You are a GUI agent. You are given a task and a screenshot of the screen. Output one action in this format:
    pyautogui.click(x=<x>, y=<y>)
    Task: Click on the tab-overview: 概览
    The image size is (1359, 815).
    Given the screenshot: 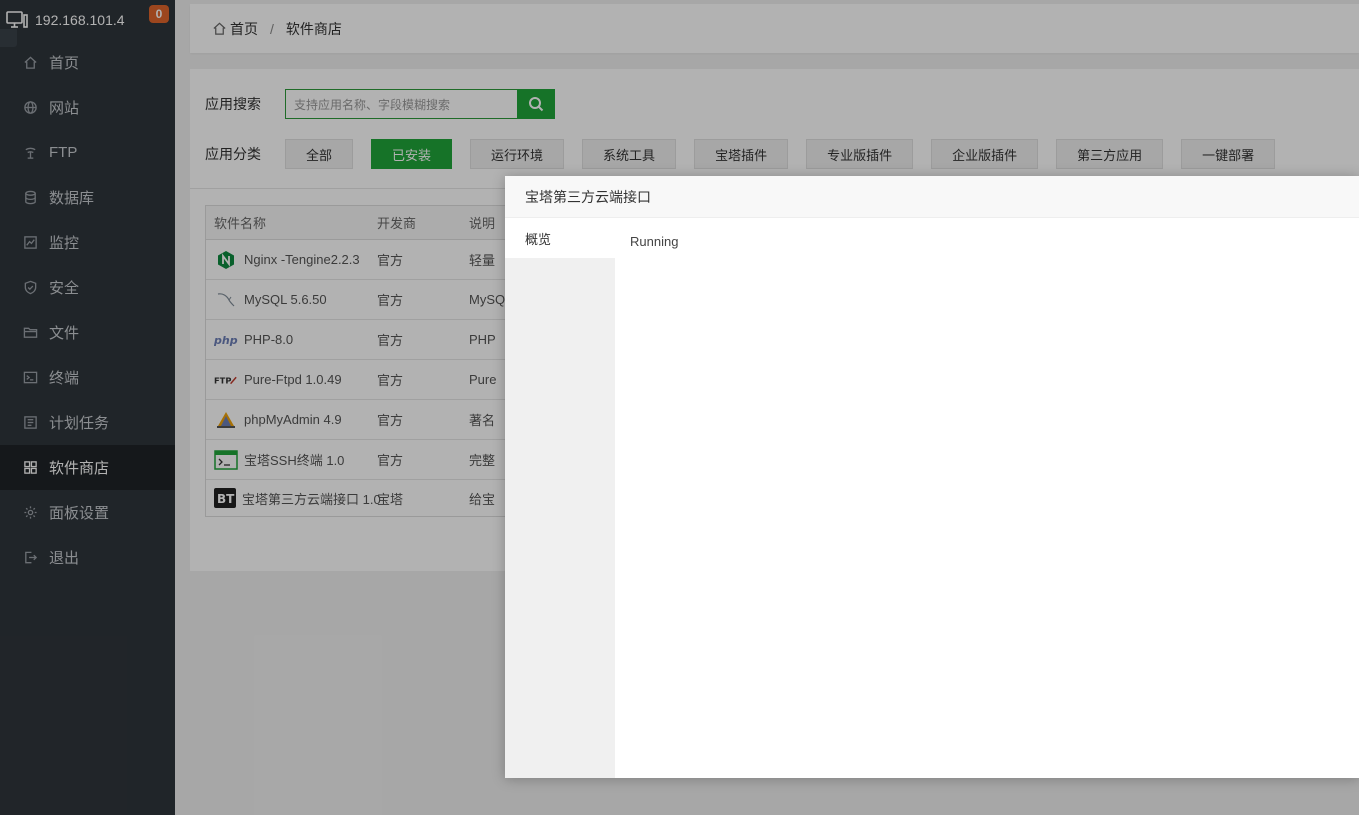 What is the action you would take?
    pyautogui.click(x=560, y=238)
    